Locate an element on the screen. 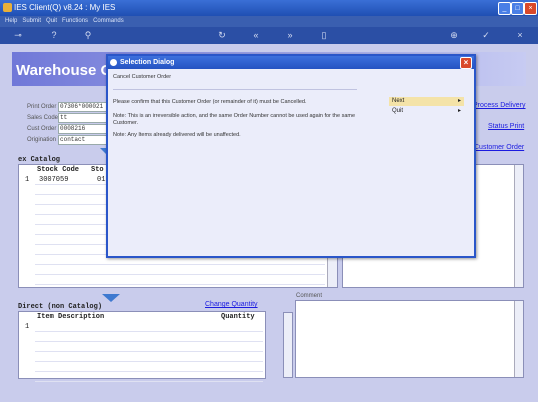 Image resolution: width=538 pixels, height=402 pixels. minimize-icon: _ is located at coordinates (504, 8).